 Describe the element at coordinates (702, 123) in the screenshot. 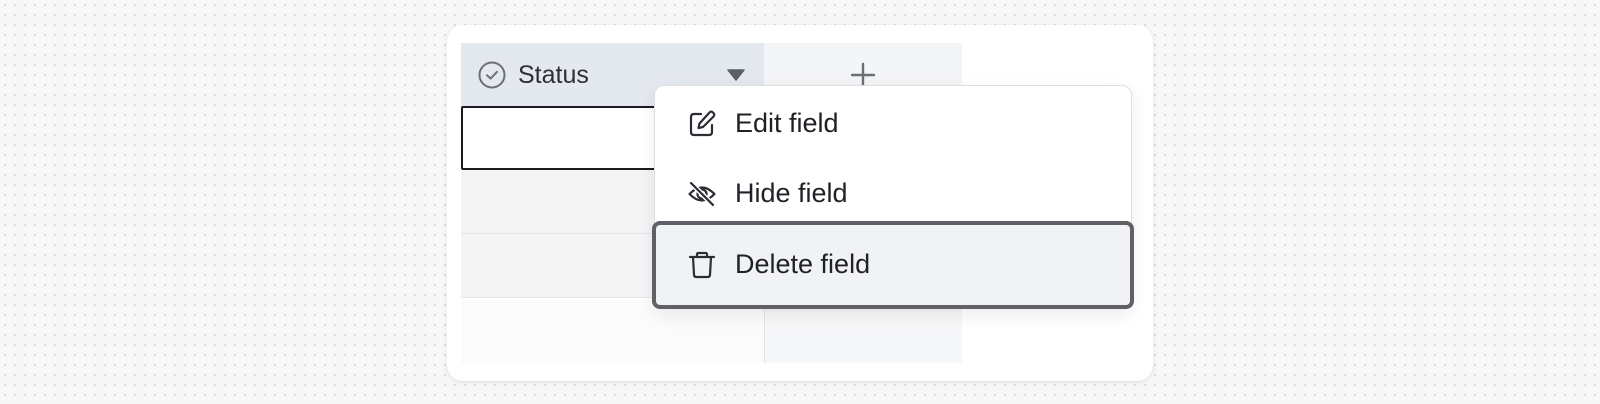

I see `edit-icon` at that location.